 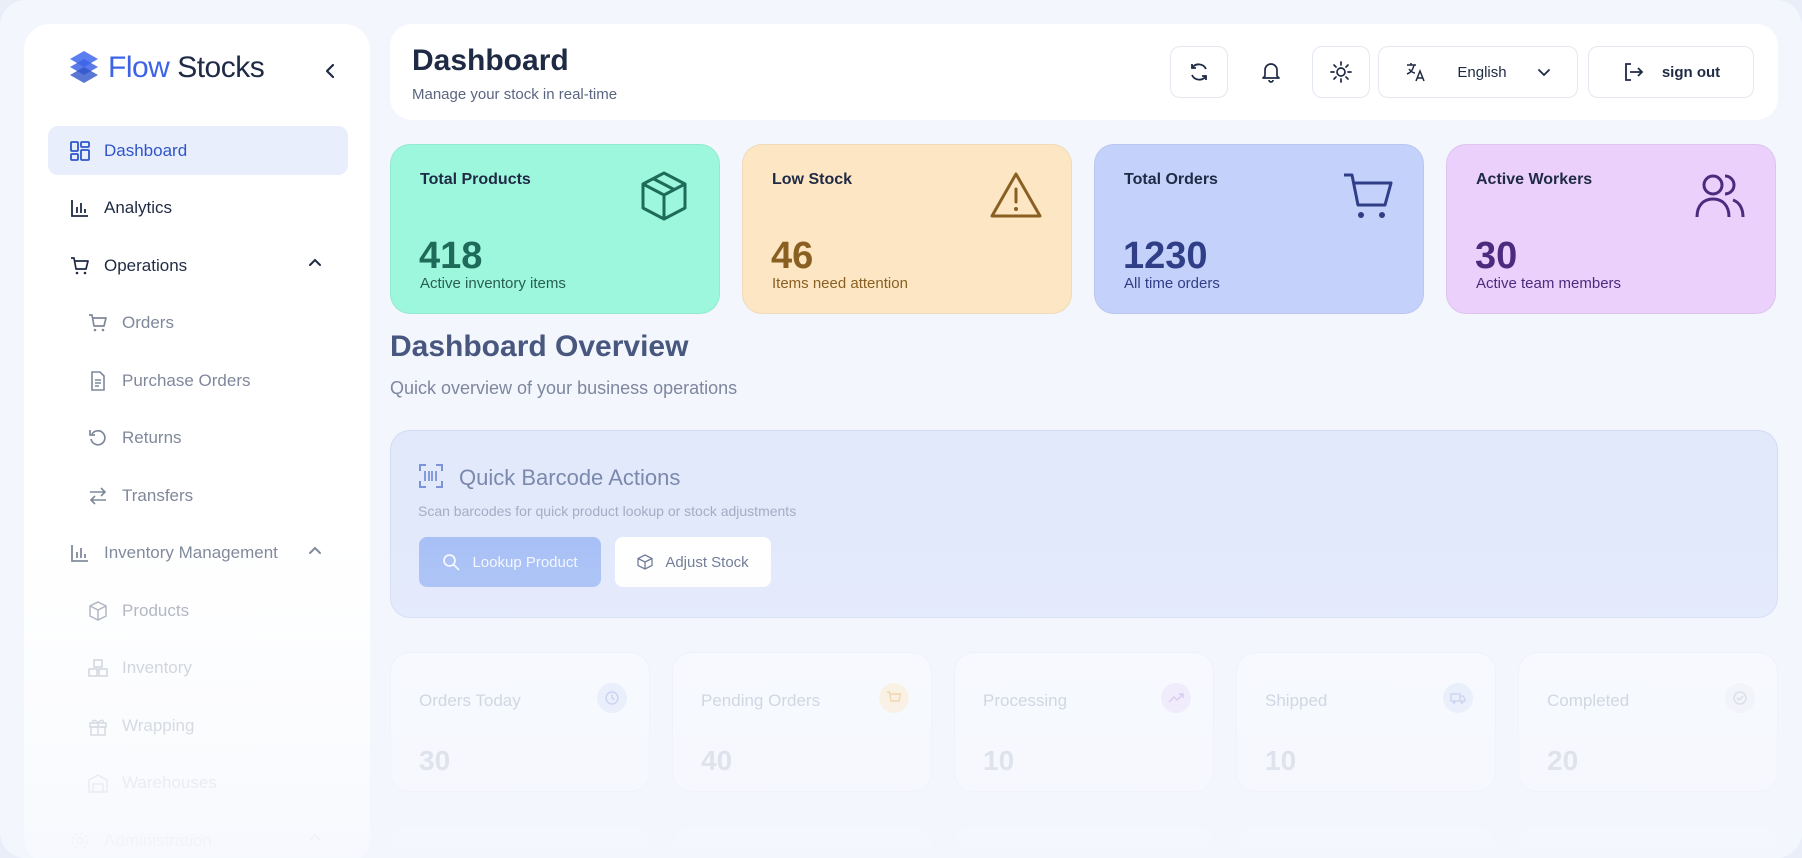 What do you see at coordinates (97, 437) in the screenshot?
I see `undo-icon` at bounding box center [97, 437].